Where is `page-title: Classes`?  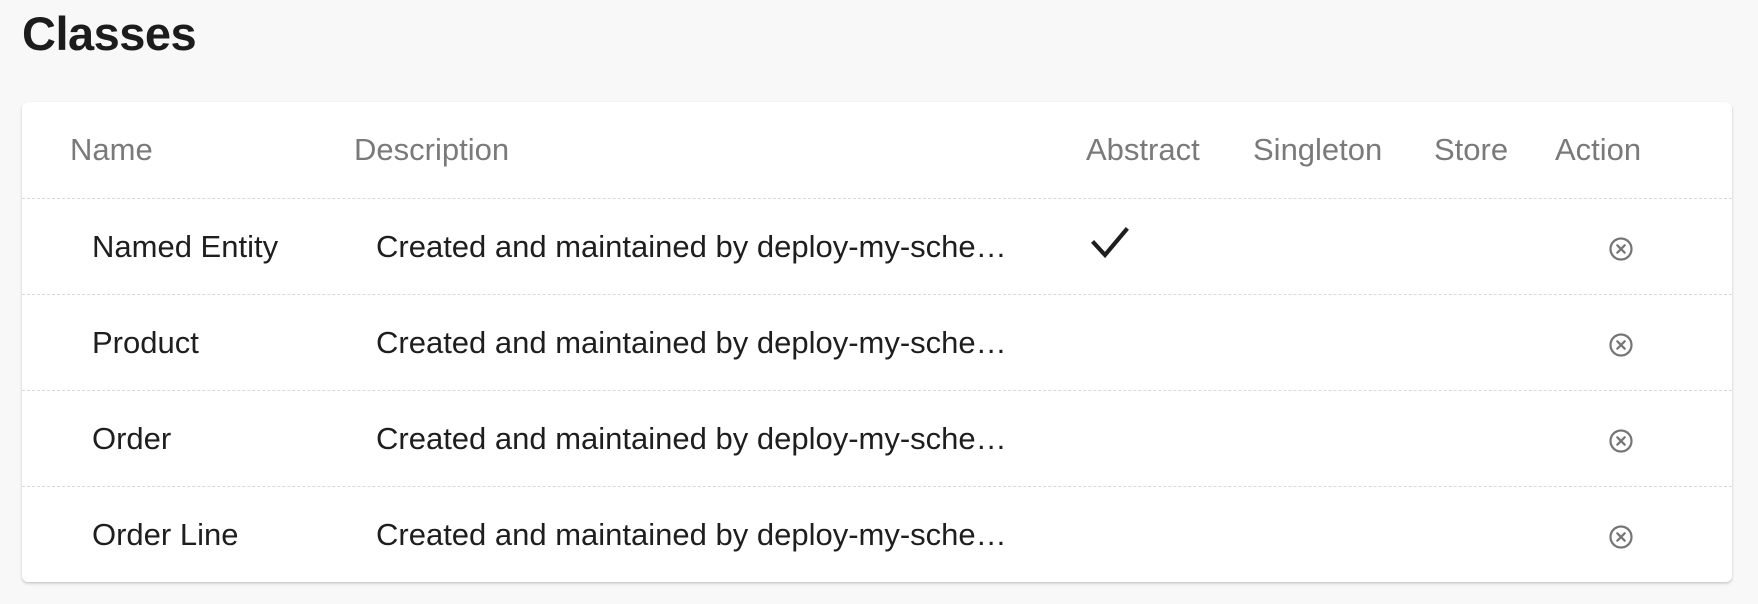
page-title: Classes is located at coordinates (109, 33).